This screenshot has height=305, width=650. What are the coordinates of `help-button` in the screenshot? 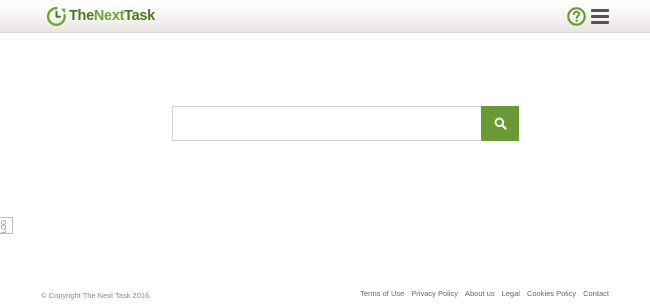 It's located at (576, 16).